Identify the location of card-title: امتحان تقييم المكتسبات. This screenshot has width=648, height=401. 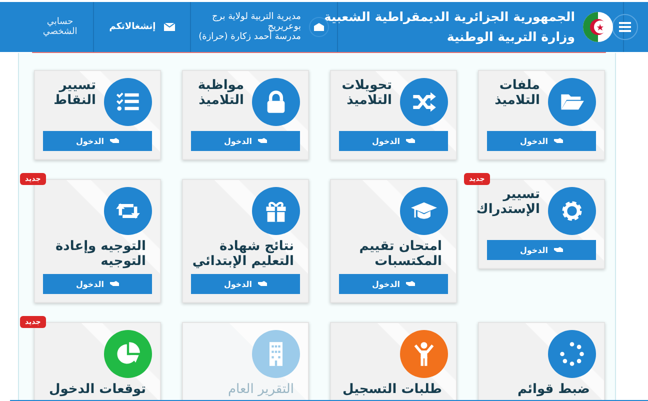
(400, 254).